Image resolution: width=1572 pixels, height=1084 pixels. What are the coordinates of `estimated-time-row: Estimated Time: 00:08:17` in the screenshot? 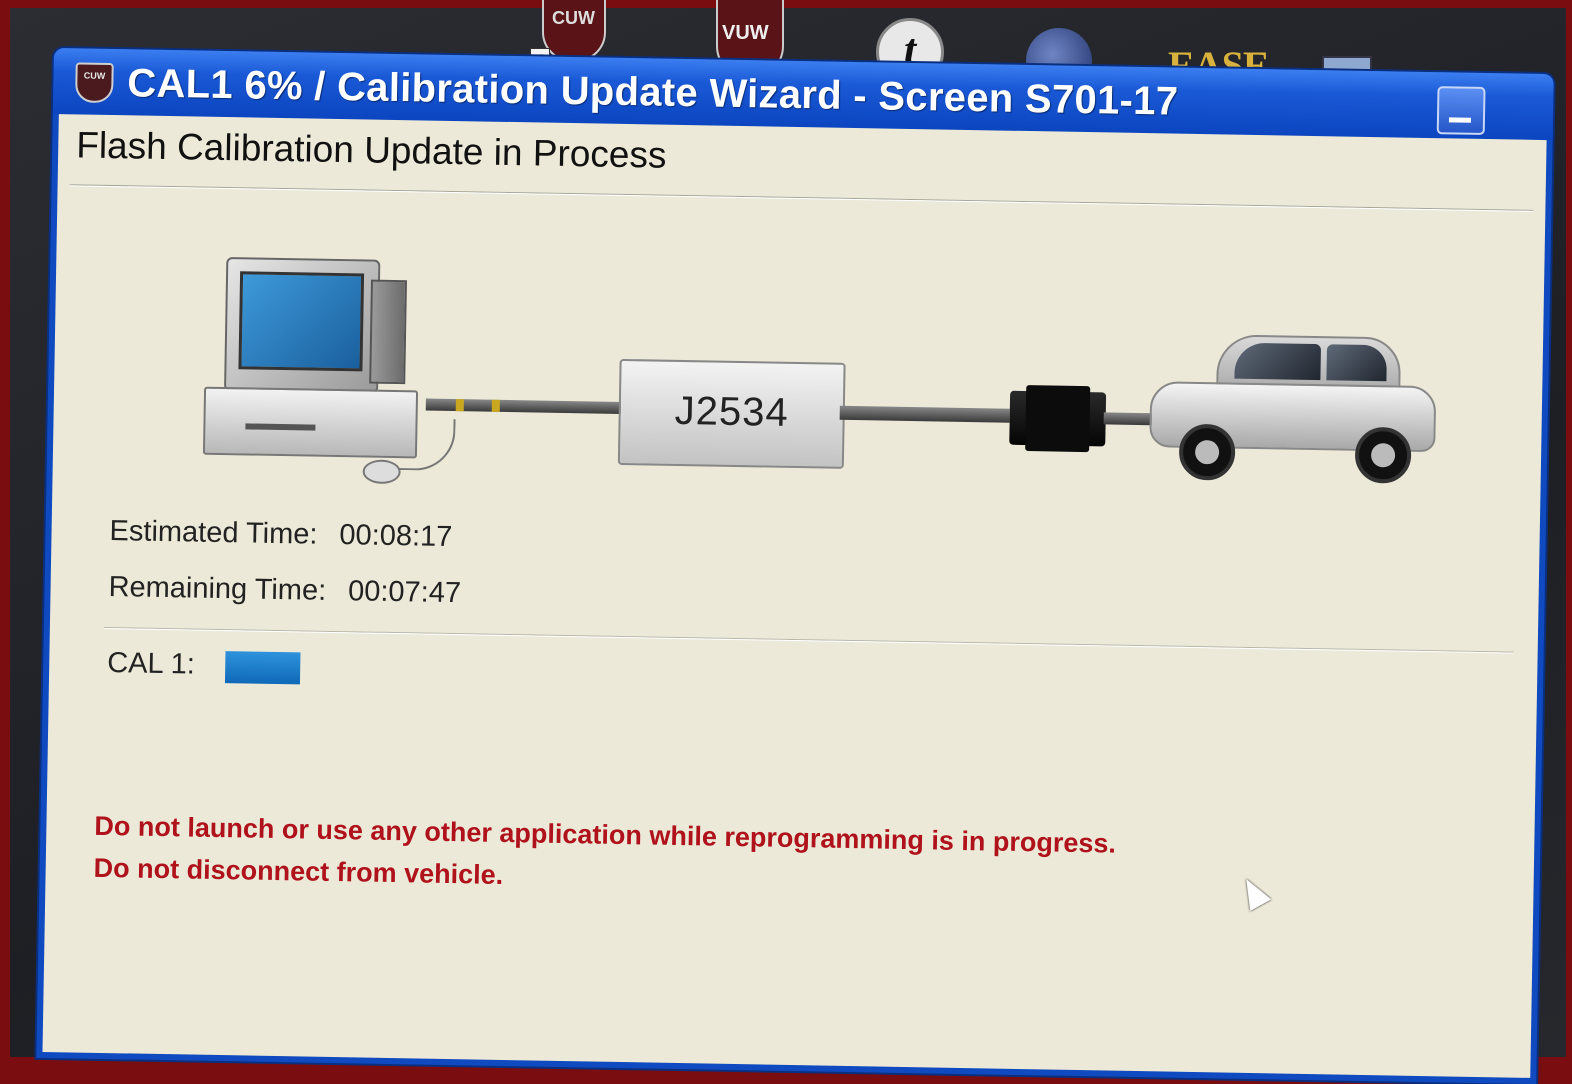 It's located at (280, 534).